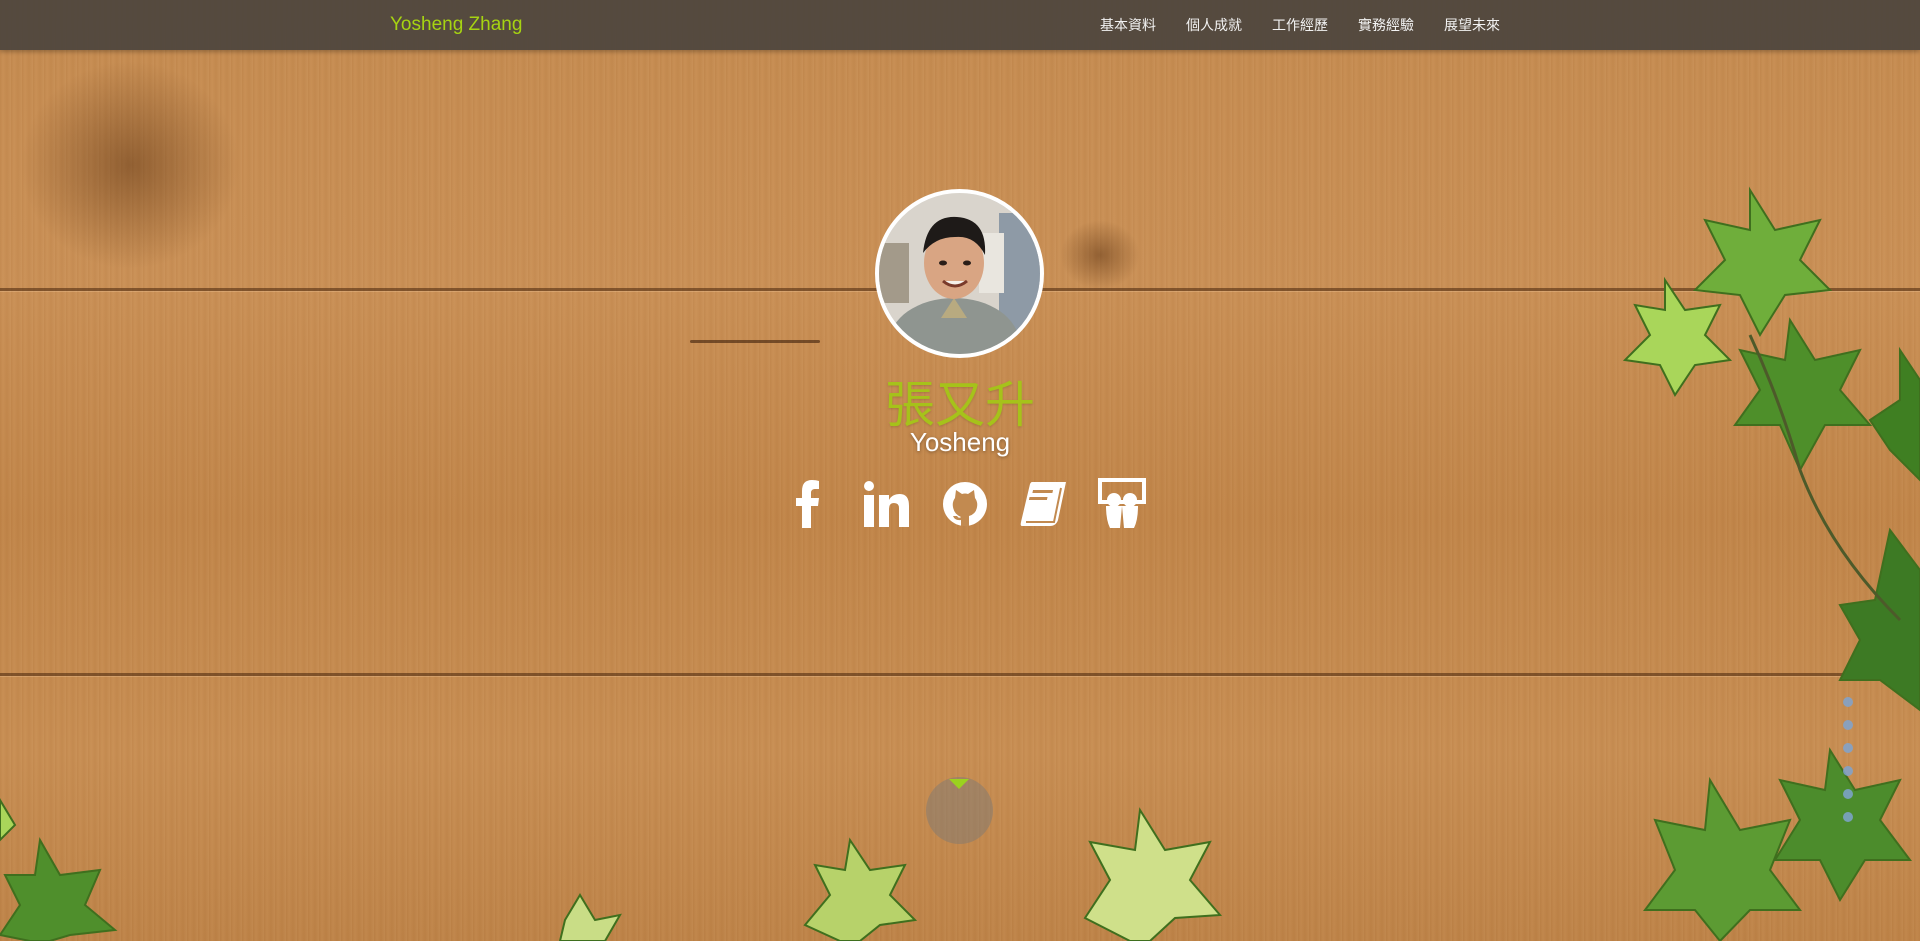  I want to click on linkedin-link, so click(886, 504).